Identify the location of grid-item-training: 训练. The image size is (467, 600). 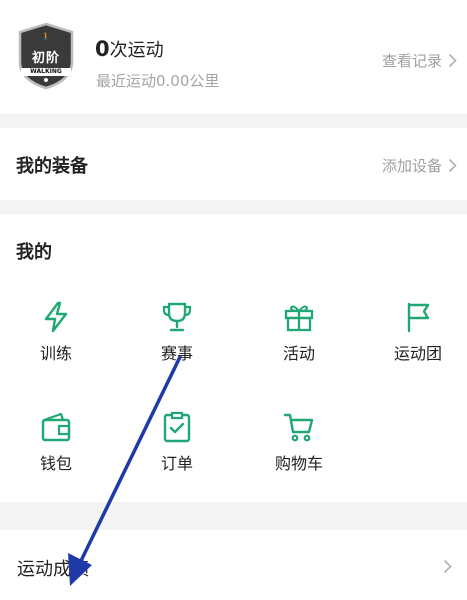
(56, 332).